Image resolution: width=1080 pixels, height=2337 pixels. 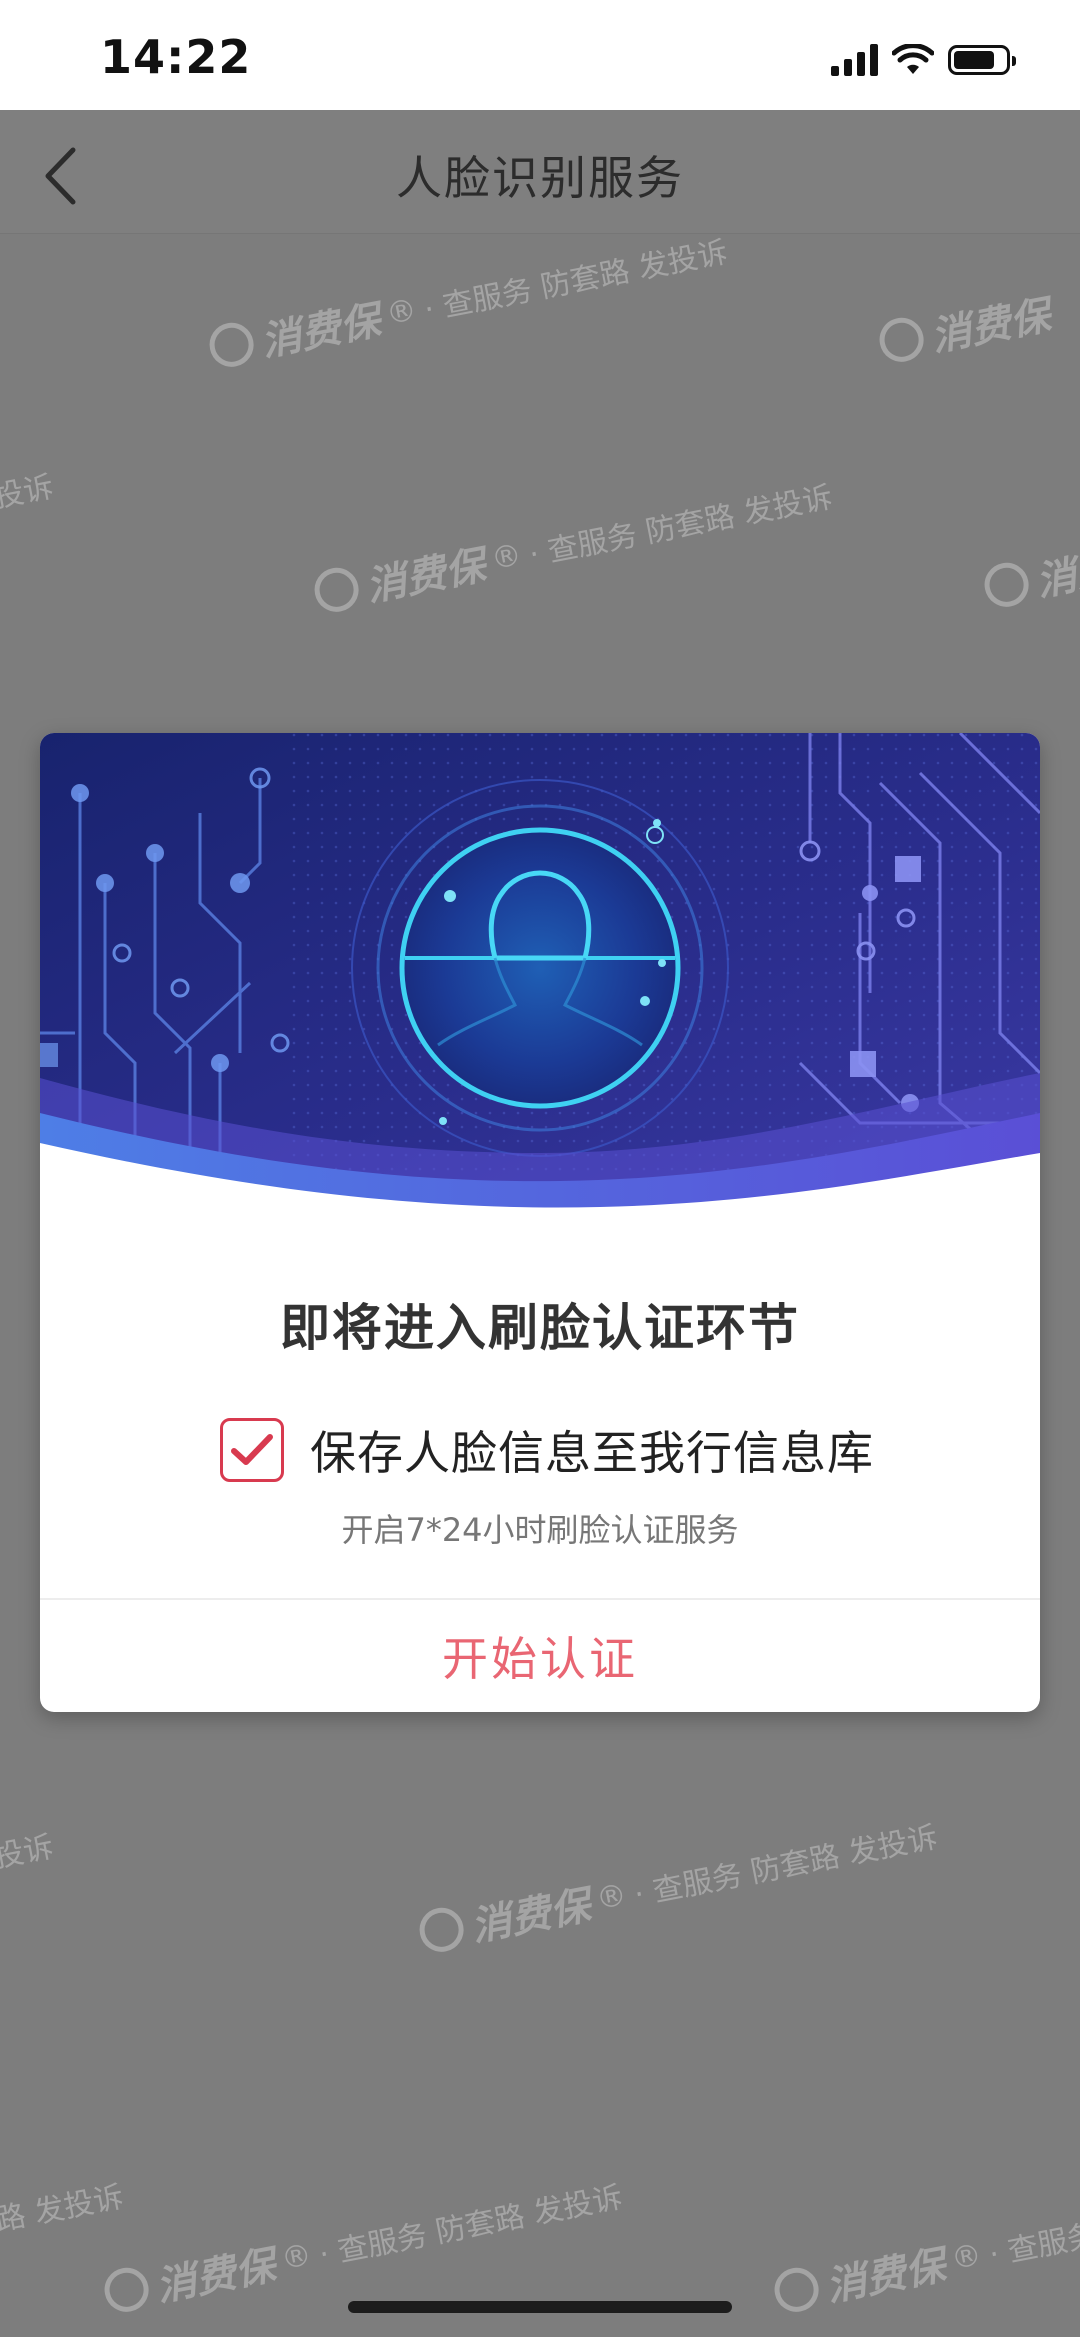 I want to click on checkmark-icon, so click(x=252, y=1449).